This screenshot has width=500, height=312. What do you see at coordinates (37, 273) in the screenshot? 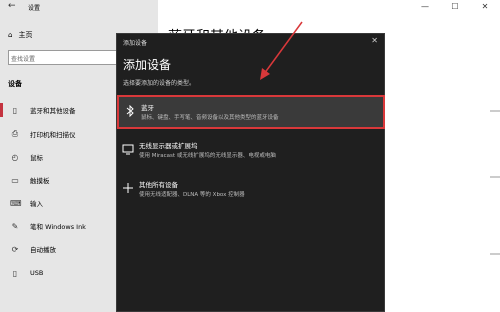
I see `sidebar-item-label: USB` at bounding box center [37, 273].